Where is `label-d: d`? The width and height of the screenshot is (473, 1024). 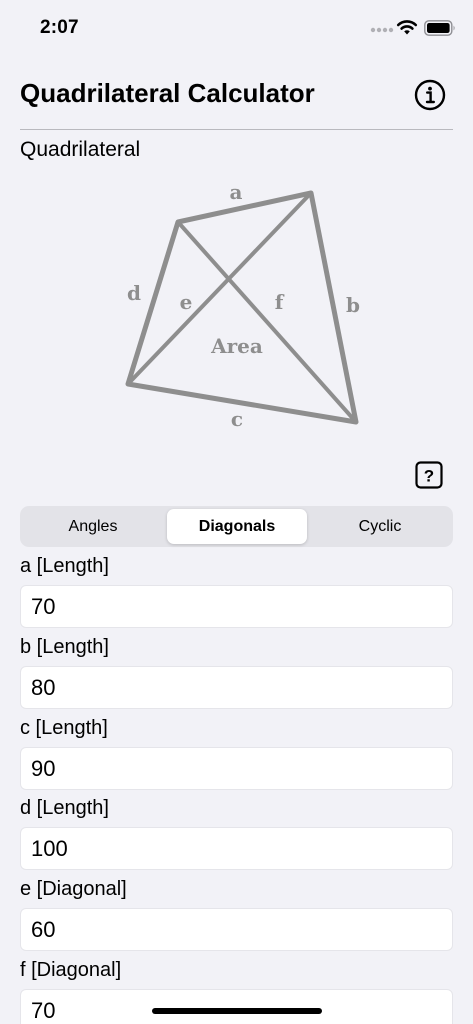 label-d: d is located at coordinates (134, 293).